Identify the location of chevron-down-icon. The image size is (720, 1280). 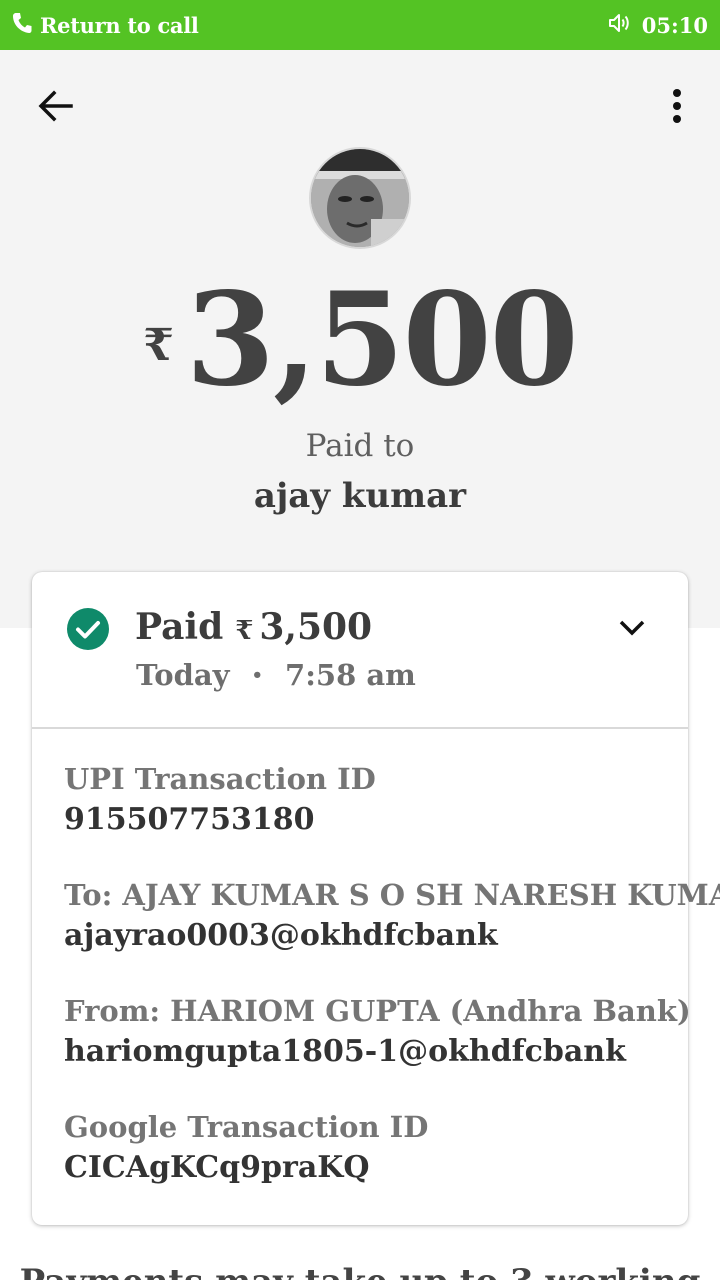
(632, 628).